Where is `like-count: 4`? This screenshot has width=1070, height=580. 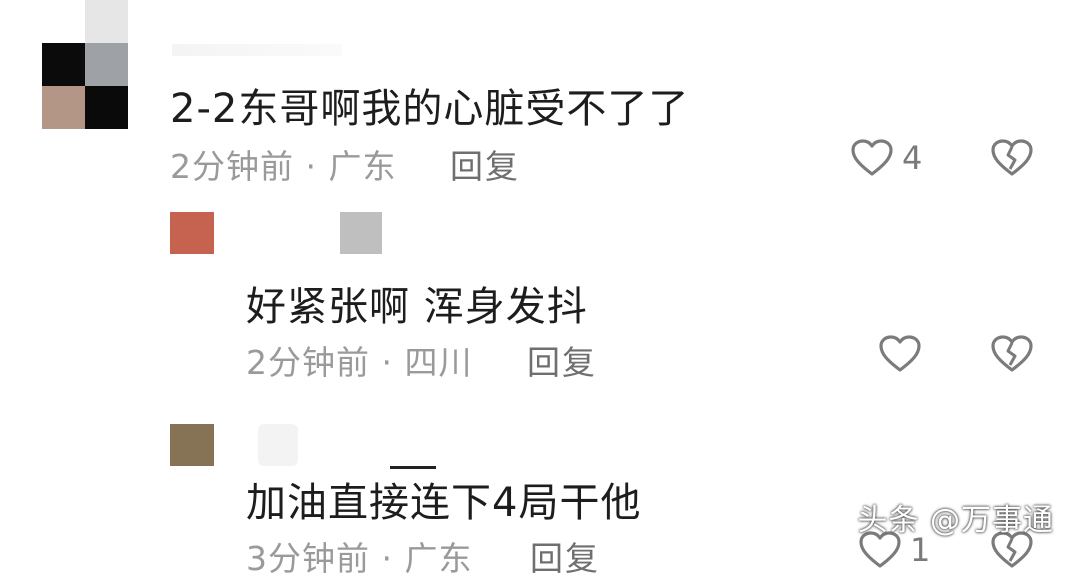
like-count: 4 is located at coordinates (912, 158).